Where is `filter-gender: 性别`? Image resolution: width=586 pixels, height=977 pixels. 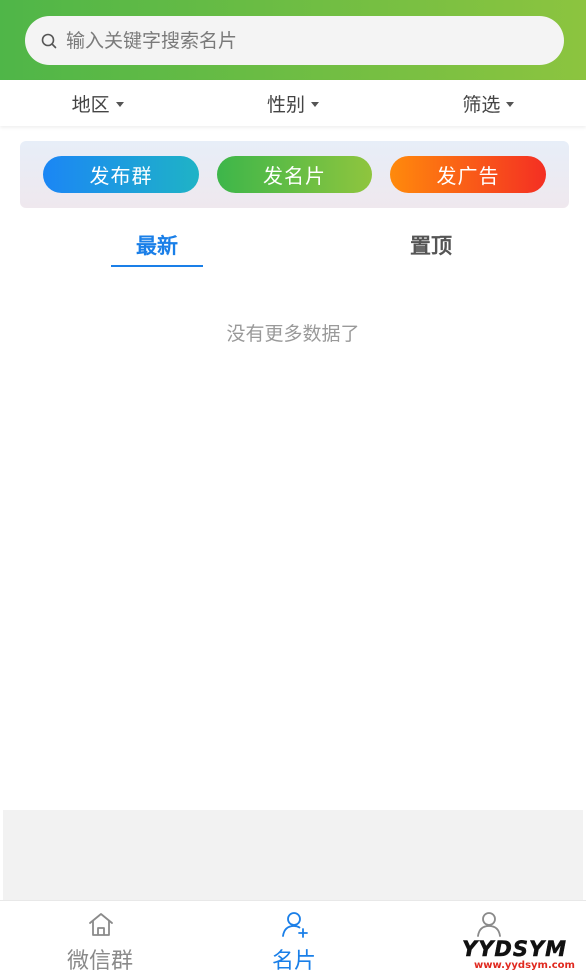 filter-gender: 性别 is located at coordinates (292, 103).